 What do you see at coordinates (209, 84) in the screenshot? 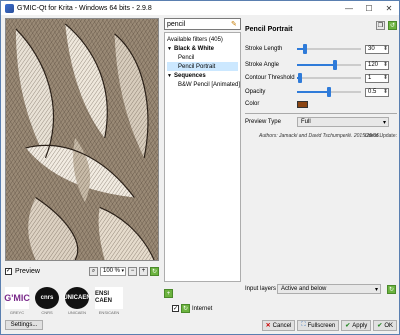
I see `tree-filter-label: B&W Pencil [Animated]` at bounding box center [209, 84].